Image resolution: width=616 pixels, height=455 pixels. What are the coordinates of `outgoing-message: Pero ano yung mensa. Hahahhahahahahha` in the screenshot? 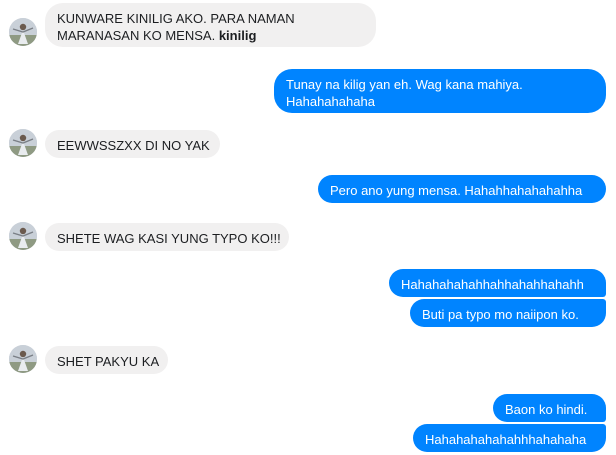 It's located at (462, 189).